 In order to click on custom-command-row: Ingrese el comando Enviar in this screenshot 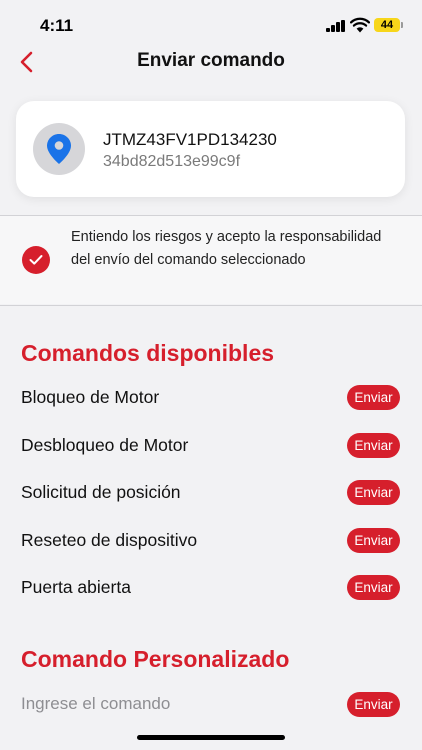, I will do `click(211, 705)`.